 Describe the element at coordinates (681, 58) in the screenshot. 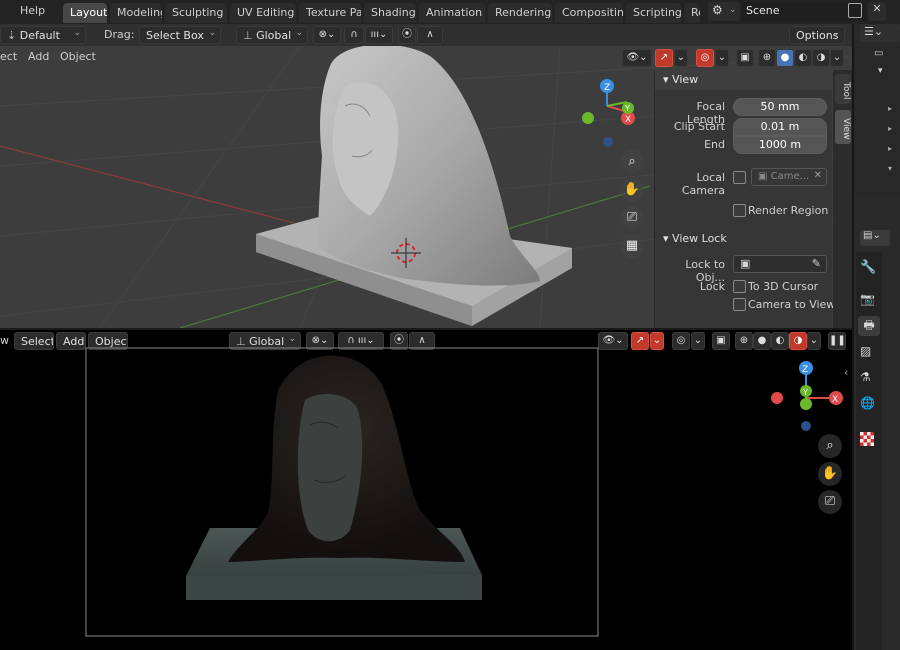

I see `gizmo-dropdown: ⌄` at that location.